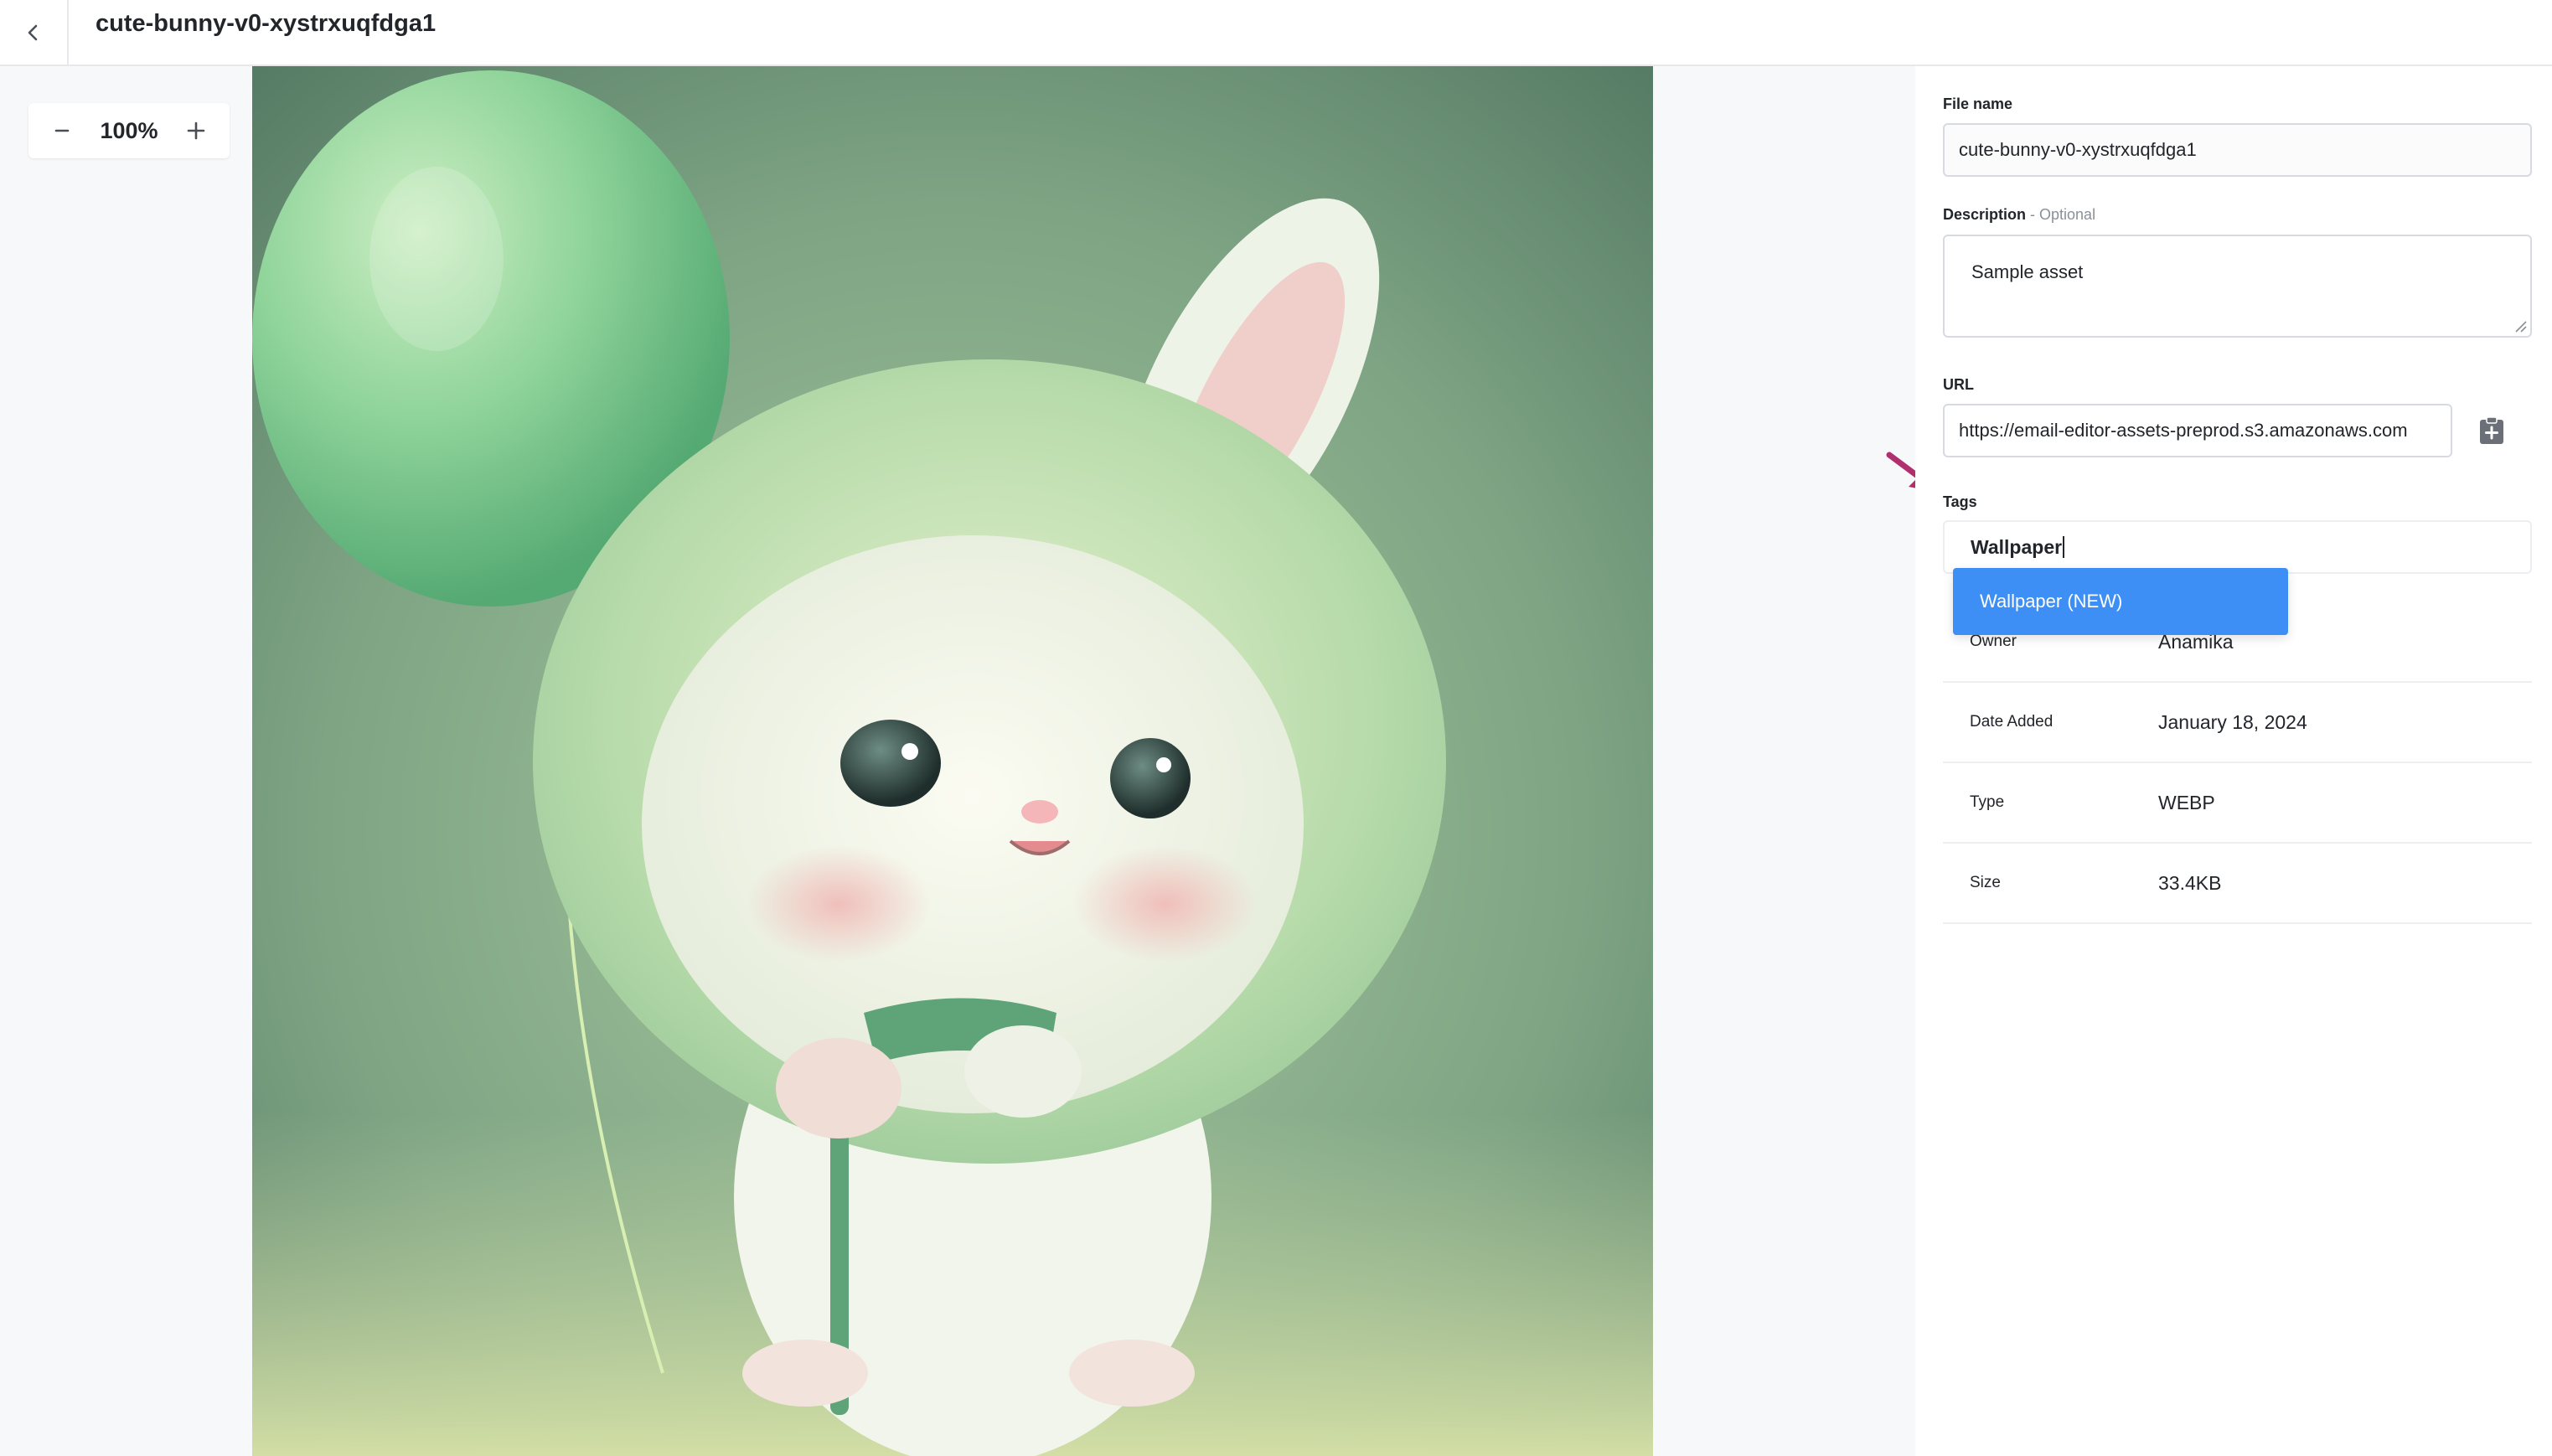 This screenshot has width=2552, height=1456. I want to click on copy-url-button, so click(2491, 431).